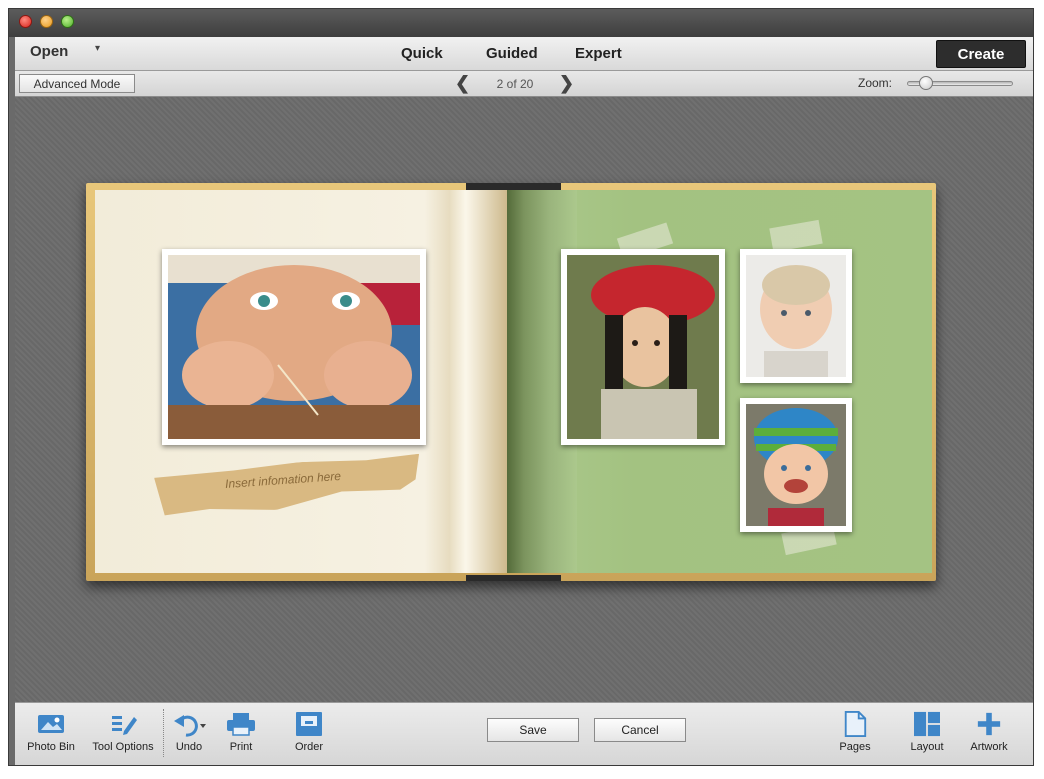 The height and width of the screenshot is (779, 1044). Describe the element at coordinates (927, 724) in the screenshot. I see `layout-icon` at that location.